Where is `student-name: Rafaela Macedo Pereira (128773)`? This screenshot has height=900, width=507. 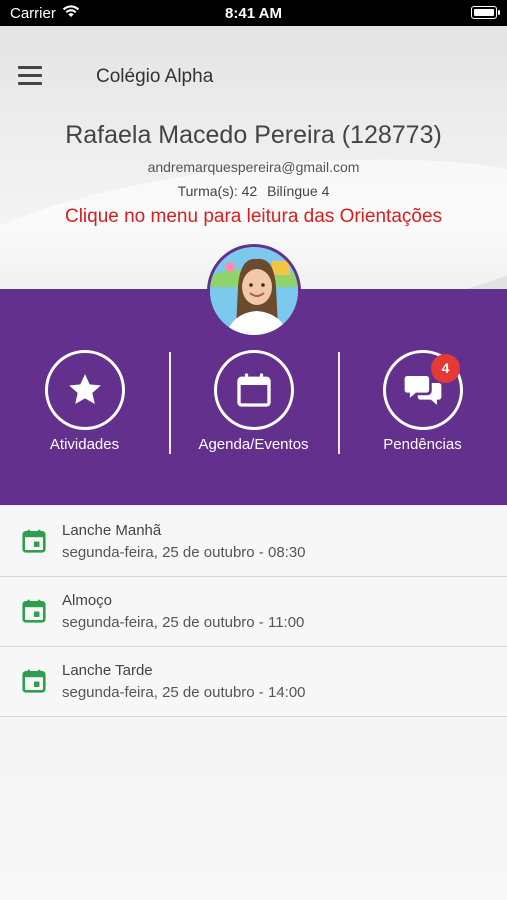 student-name: Rafaela Macedo Pereira (128773) is located at coordinates (253, 135).